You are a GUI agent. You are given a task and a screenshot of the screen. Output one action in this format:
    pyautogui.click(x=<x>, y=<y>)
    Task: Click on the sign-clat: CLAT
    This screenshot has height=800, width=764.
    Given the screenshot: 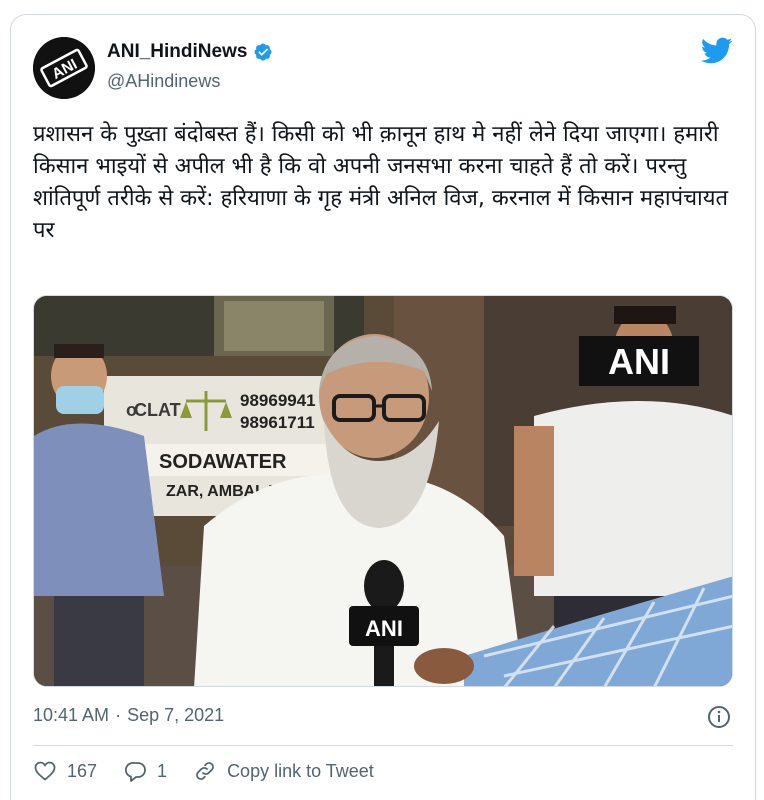 What is the action you would take?
    pyautogui.click(x=157, y=410)
    